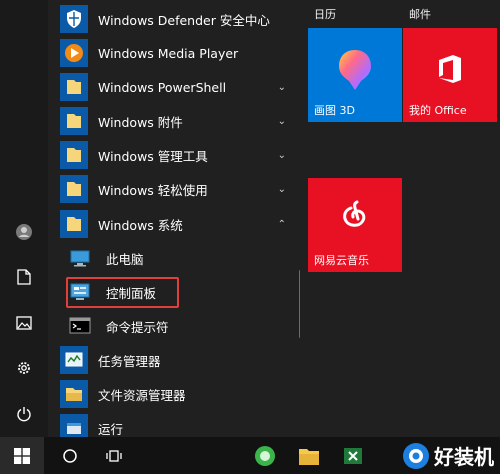 The width and height of the screenshot is (500, 474). Describe the element at coordinates (142, 395) in the screenshot. I see `app-label: 文件资源管理器` at that location.